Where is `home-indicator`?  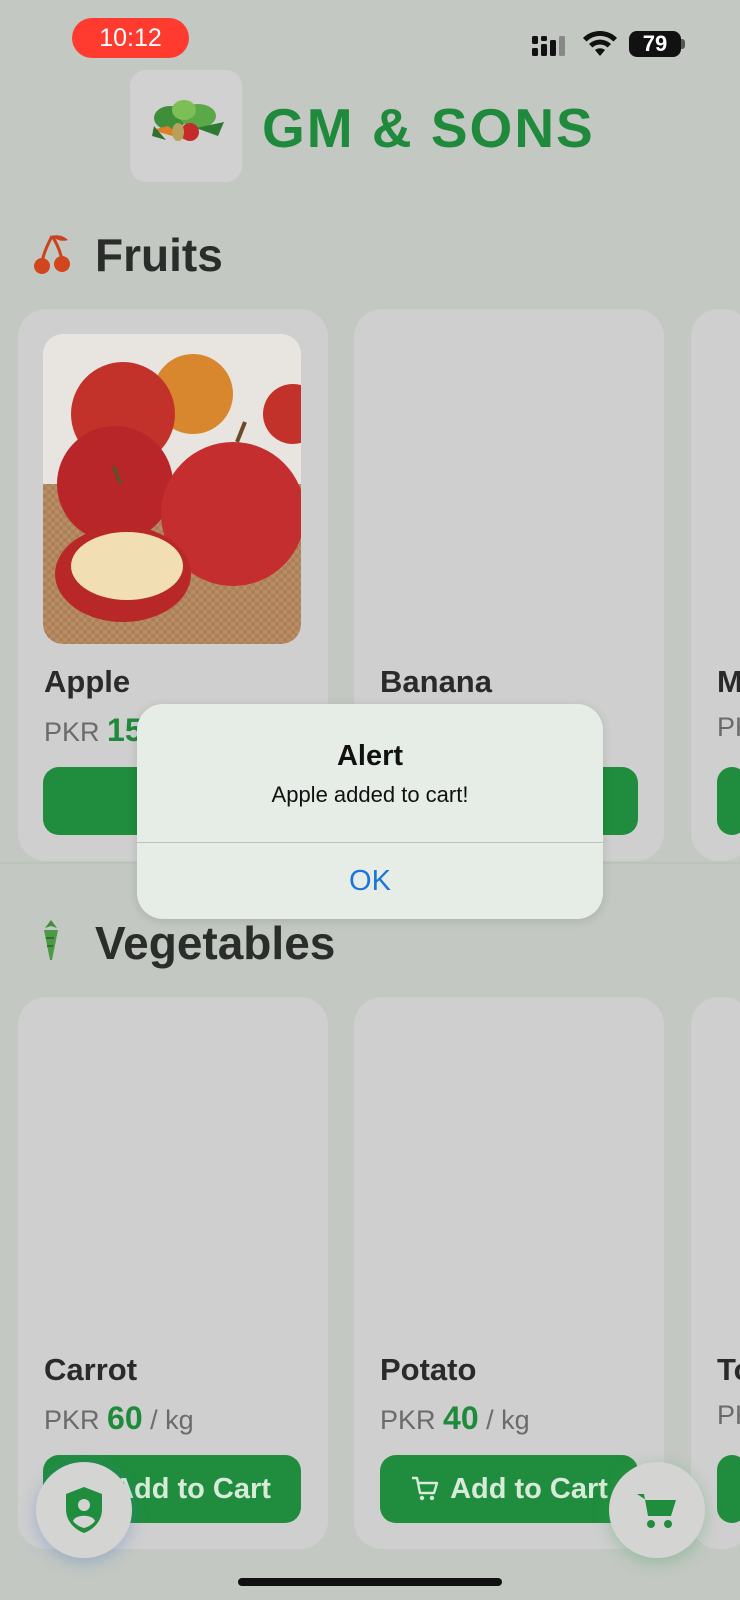 home-indicator is located at coordinates (370, 1582).